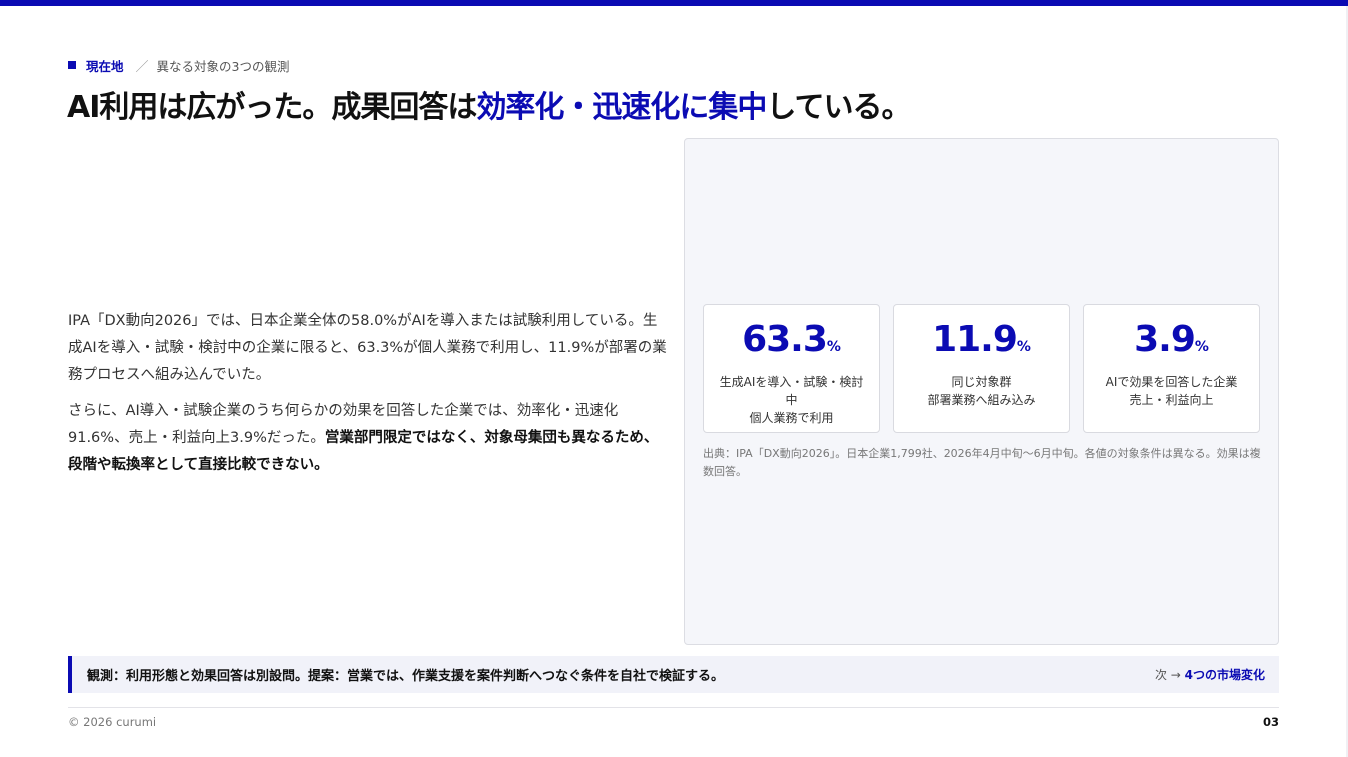 The height and width of the screenshot is (757, 1348). I want to click on stat-label-line-1: AIで効果を回答した企業, so click(1171, 382).